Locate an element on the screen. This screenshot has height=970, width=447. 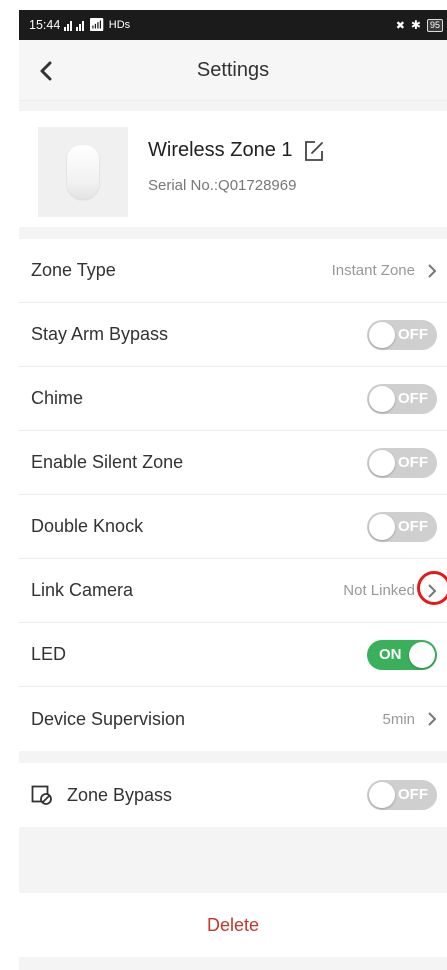
led-row: LED ON is located at coordinates (233, 655).